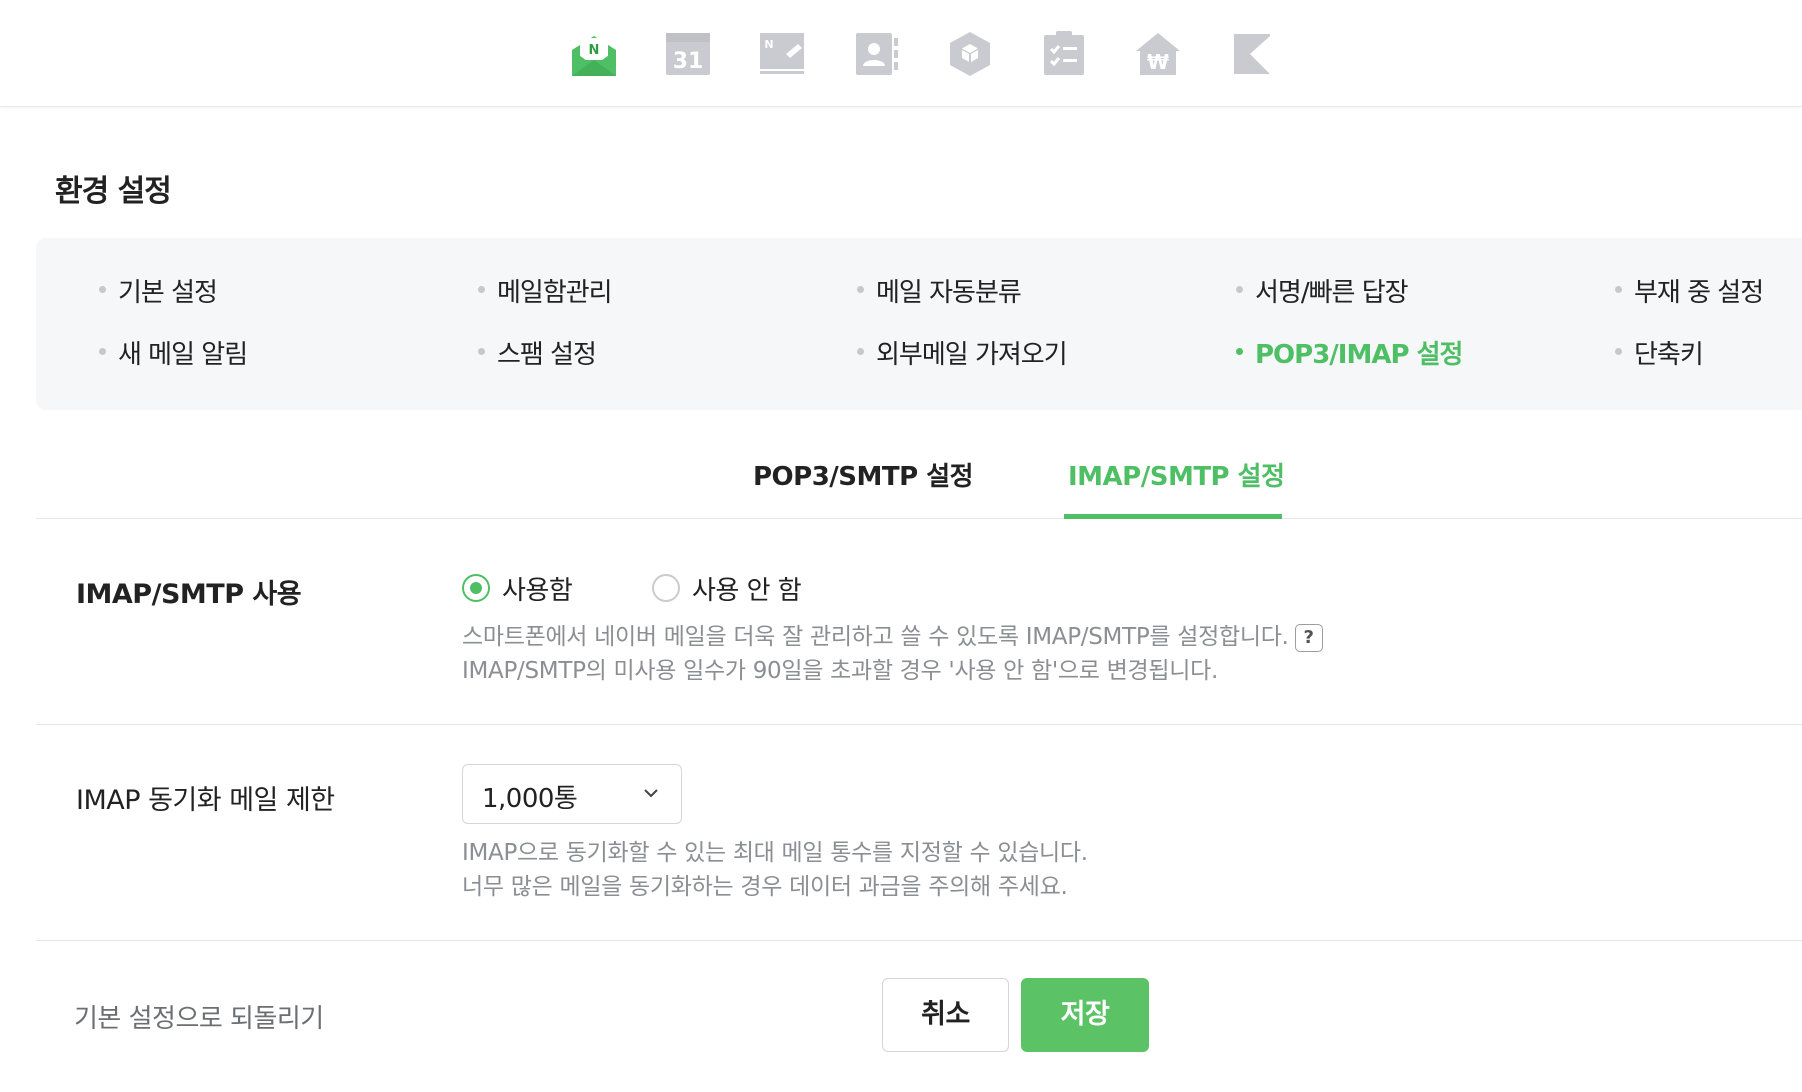 The height and width of the screenshot is (1092, 1802). I want to click on menu-item-label: POP3/IMAP 설정, so click(1359, 355).